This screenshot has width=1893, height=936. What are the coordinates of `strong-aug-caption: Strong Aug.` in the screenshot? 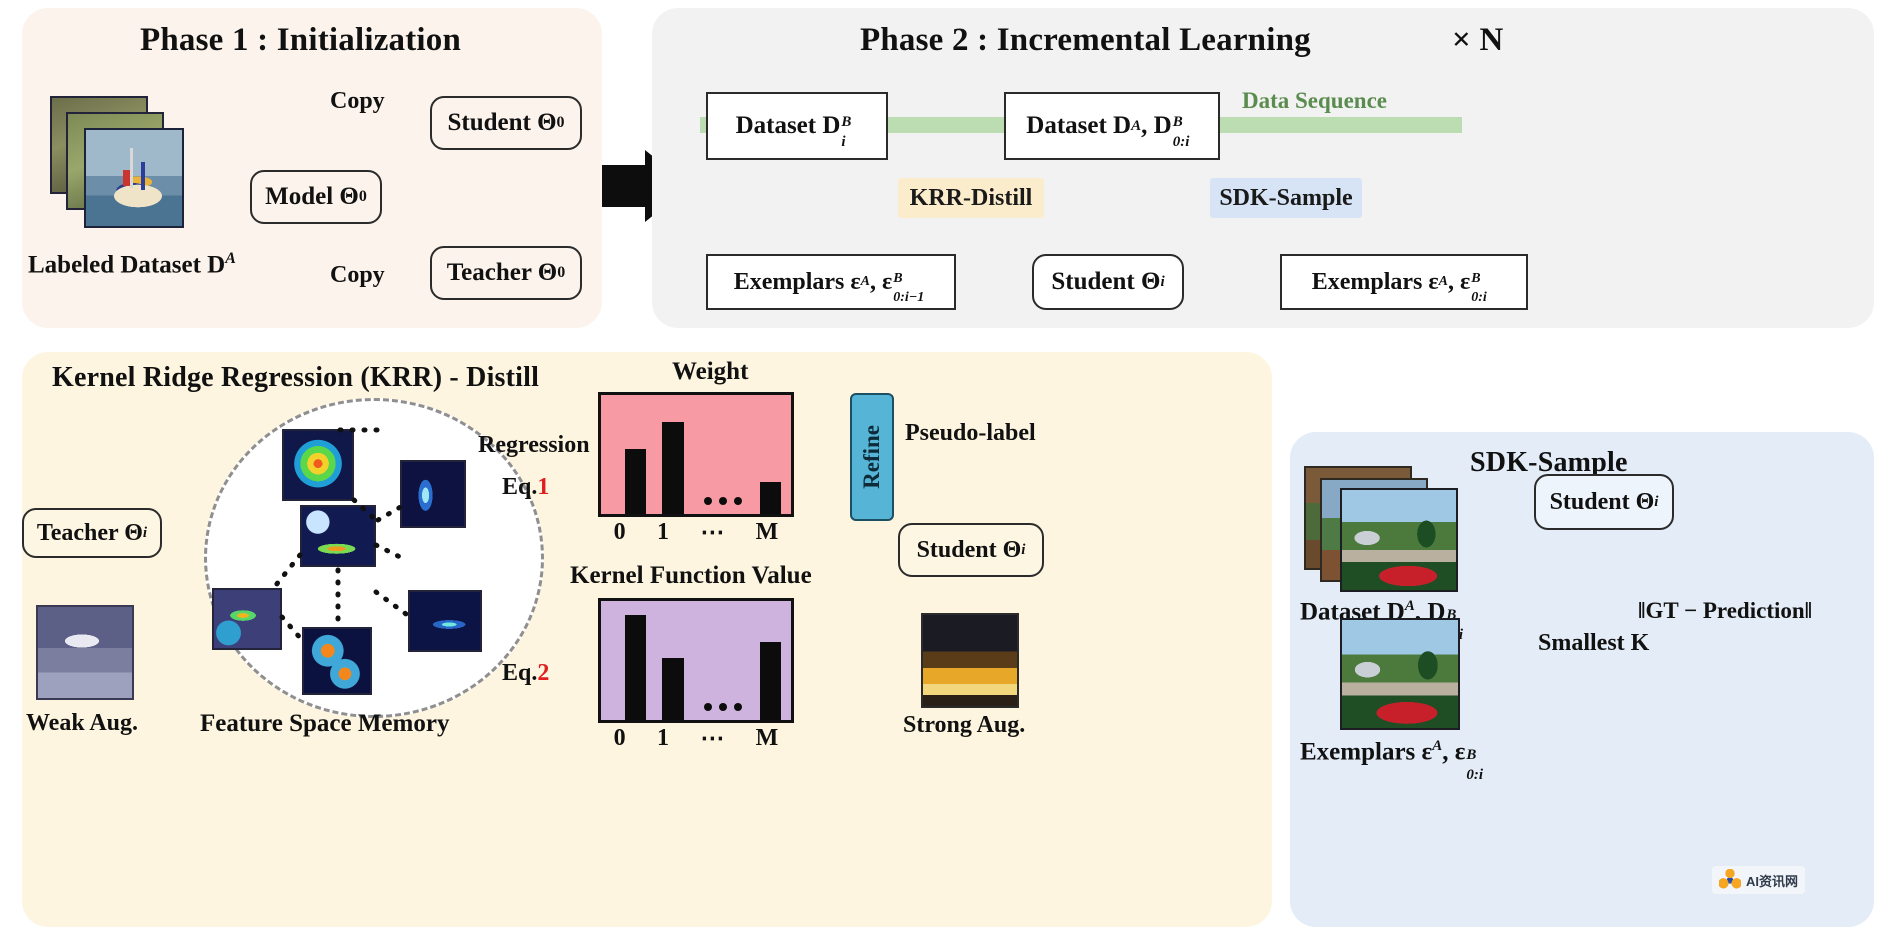 It's located at (964, 725).